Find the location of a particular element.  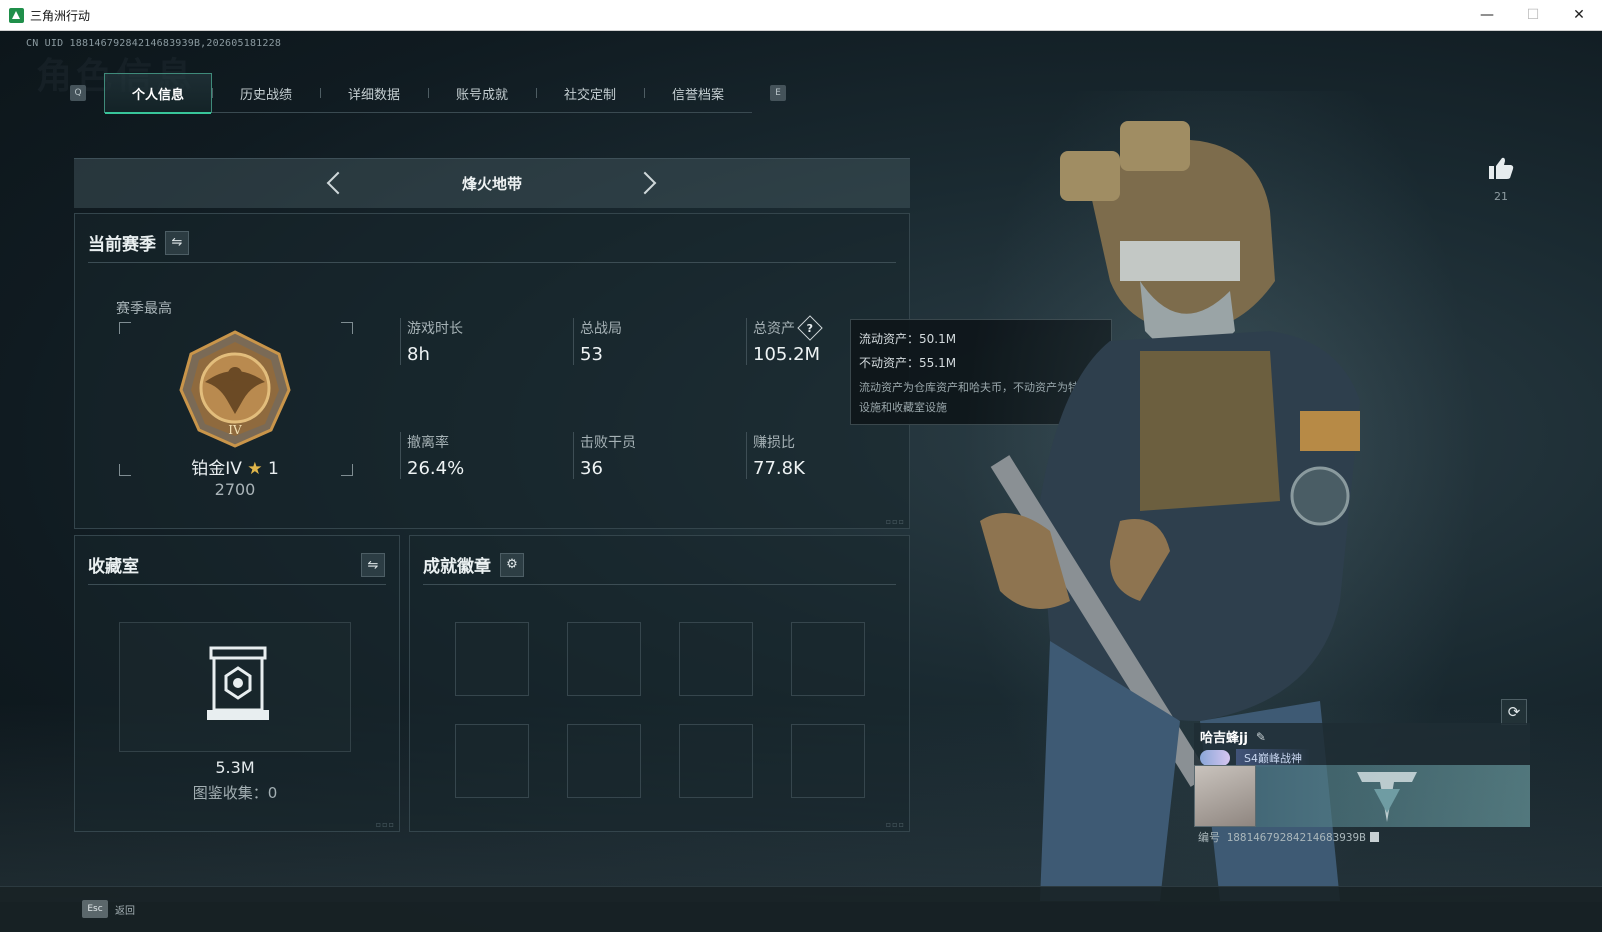

thumbs-up-icon is located at coordinates (1501, 168).